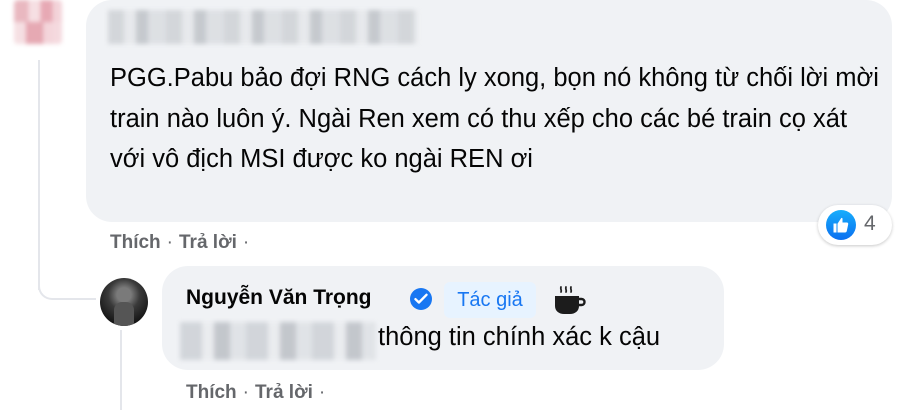 This screenshot has width=924, height=410. What do you see at coordinates (519, 337) in the screenshot?
I see `reply-text: thông tin chính xác k cậu` at bounding box center [519, 337].